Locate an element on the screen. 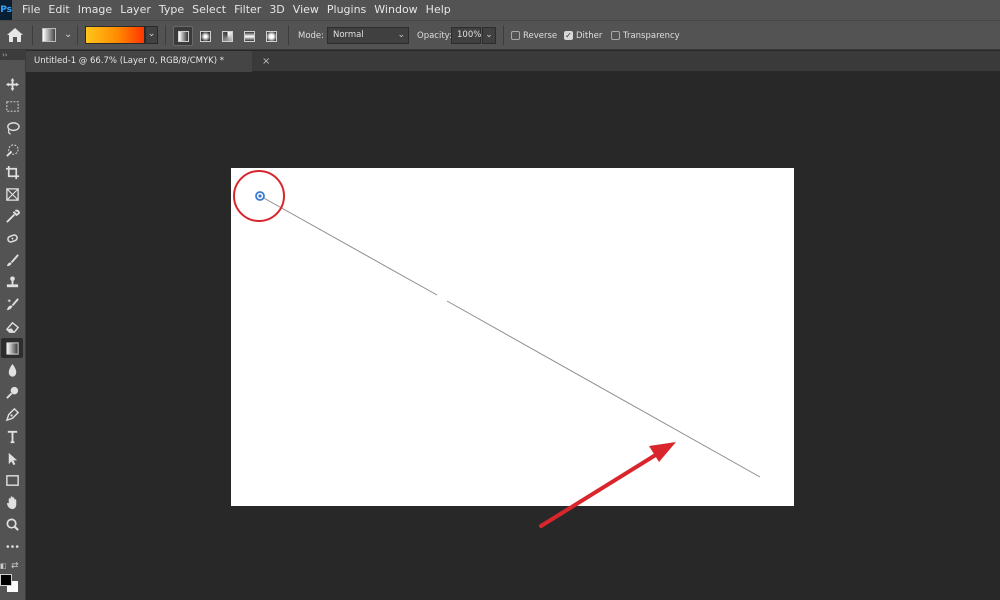 This screenshot has height=600, width=1000. radial-gradient-icon is located at coordinates (205, 36).